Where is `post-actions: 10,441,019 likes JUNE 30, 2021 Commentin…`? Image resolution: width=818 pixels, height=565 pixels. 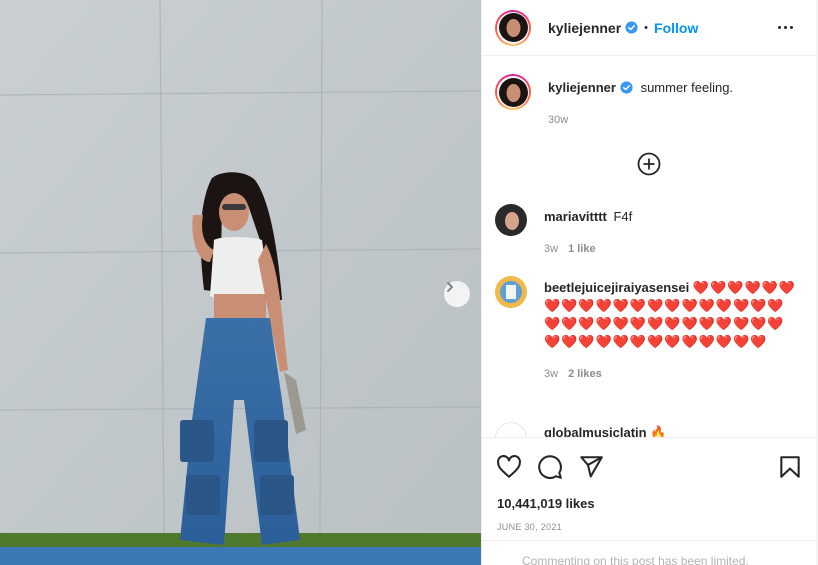
post-actions: 10,441,019 likes JUNE 30, 2021 Commentin… is located at coordinates (649, 501).